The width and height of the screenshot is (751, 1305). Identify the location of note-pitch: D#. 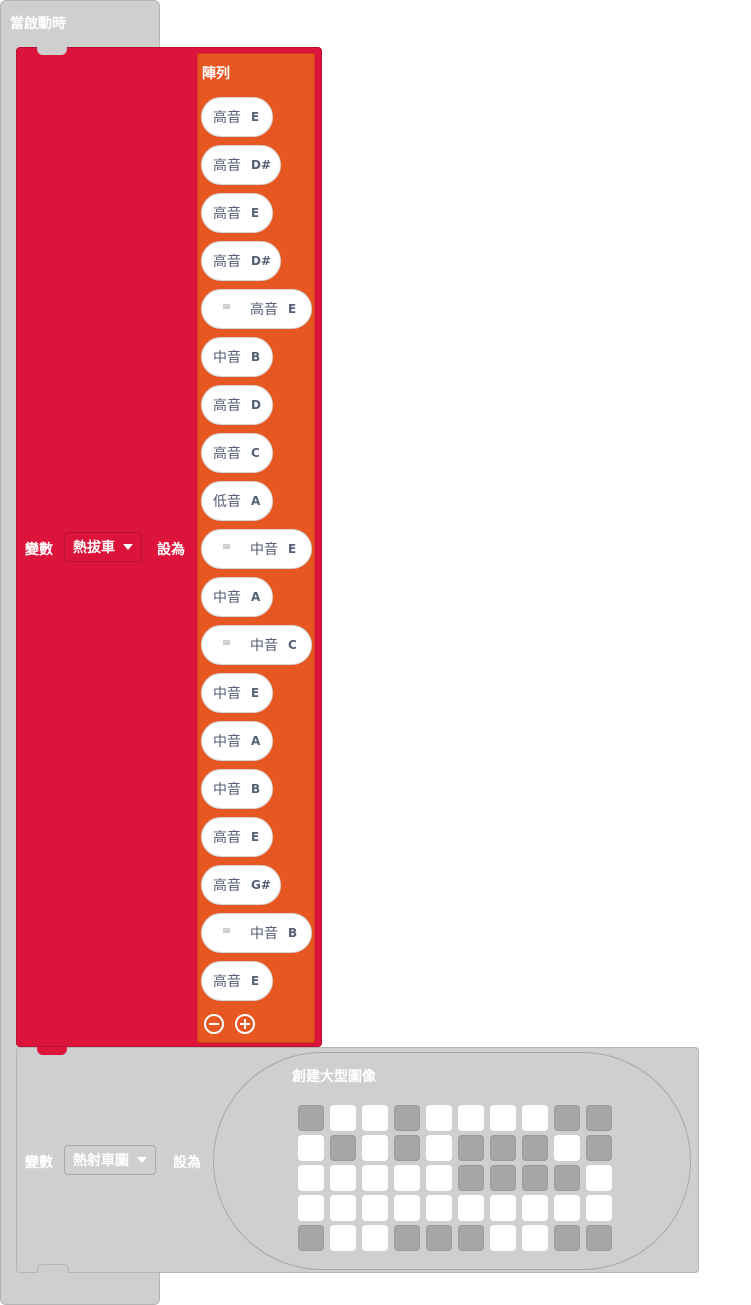
(261, 261).